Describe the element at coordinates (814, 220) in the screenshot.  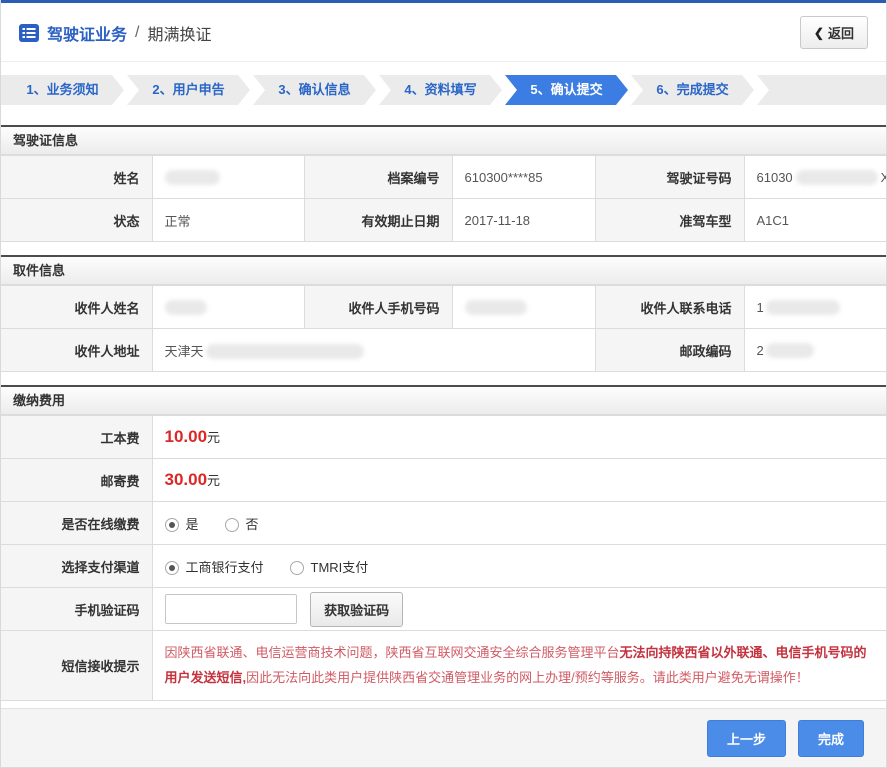
I see `vehicle-class-value: A1C1` at that location.